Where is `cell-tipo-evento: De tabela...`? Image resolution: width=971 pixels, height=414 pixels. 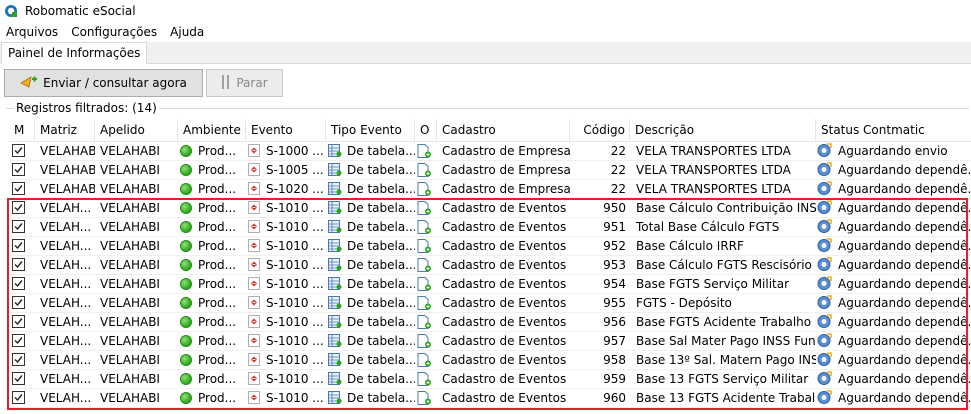
cell-tipo-evento: De tabela... is located at coordinates (371, 151).